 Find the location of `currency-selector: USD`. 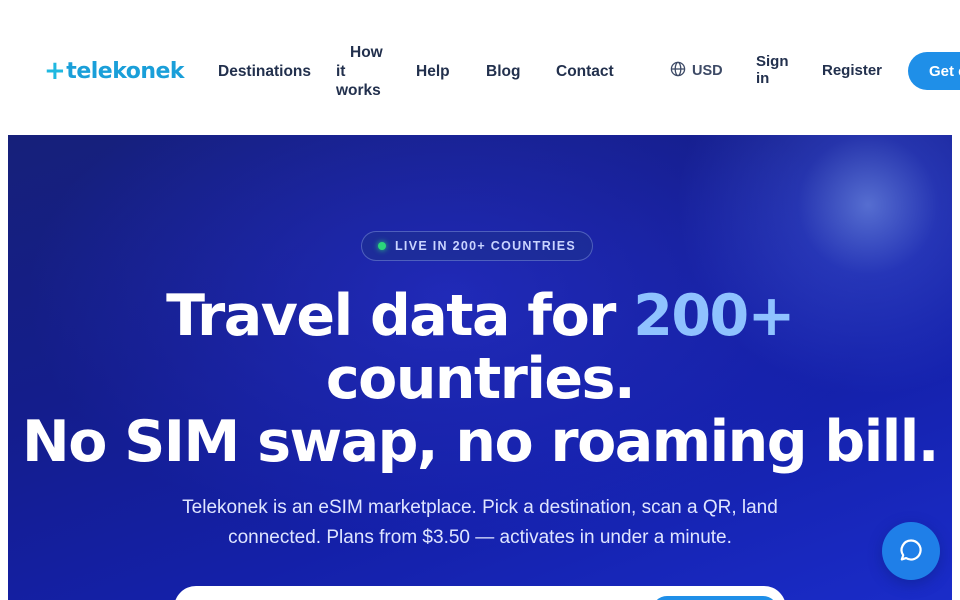

currency-selector: USD is located at coordinates (696, 71).